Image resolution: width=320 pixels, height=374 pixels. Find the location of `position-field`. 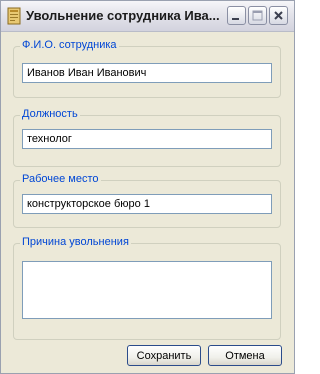

position-field is located at coordinates (147, 139).